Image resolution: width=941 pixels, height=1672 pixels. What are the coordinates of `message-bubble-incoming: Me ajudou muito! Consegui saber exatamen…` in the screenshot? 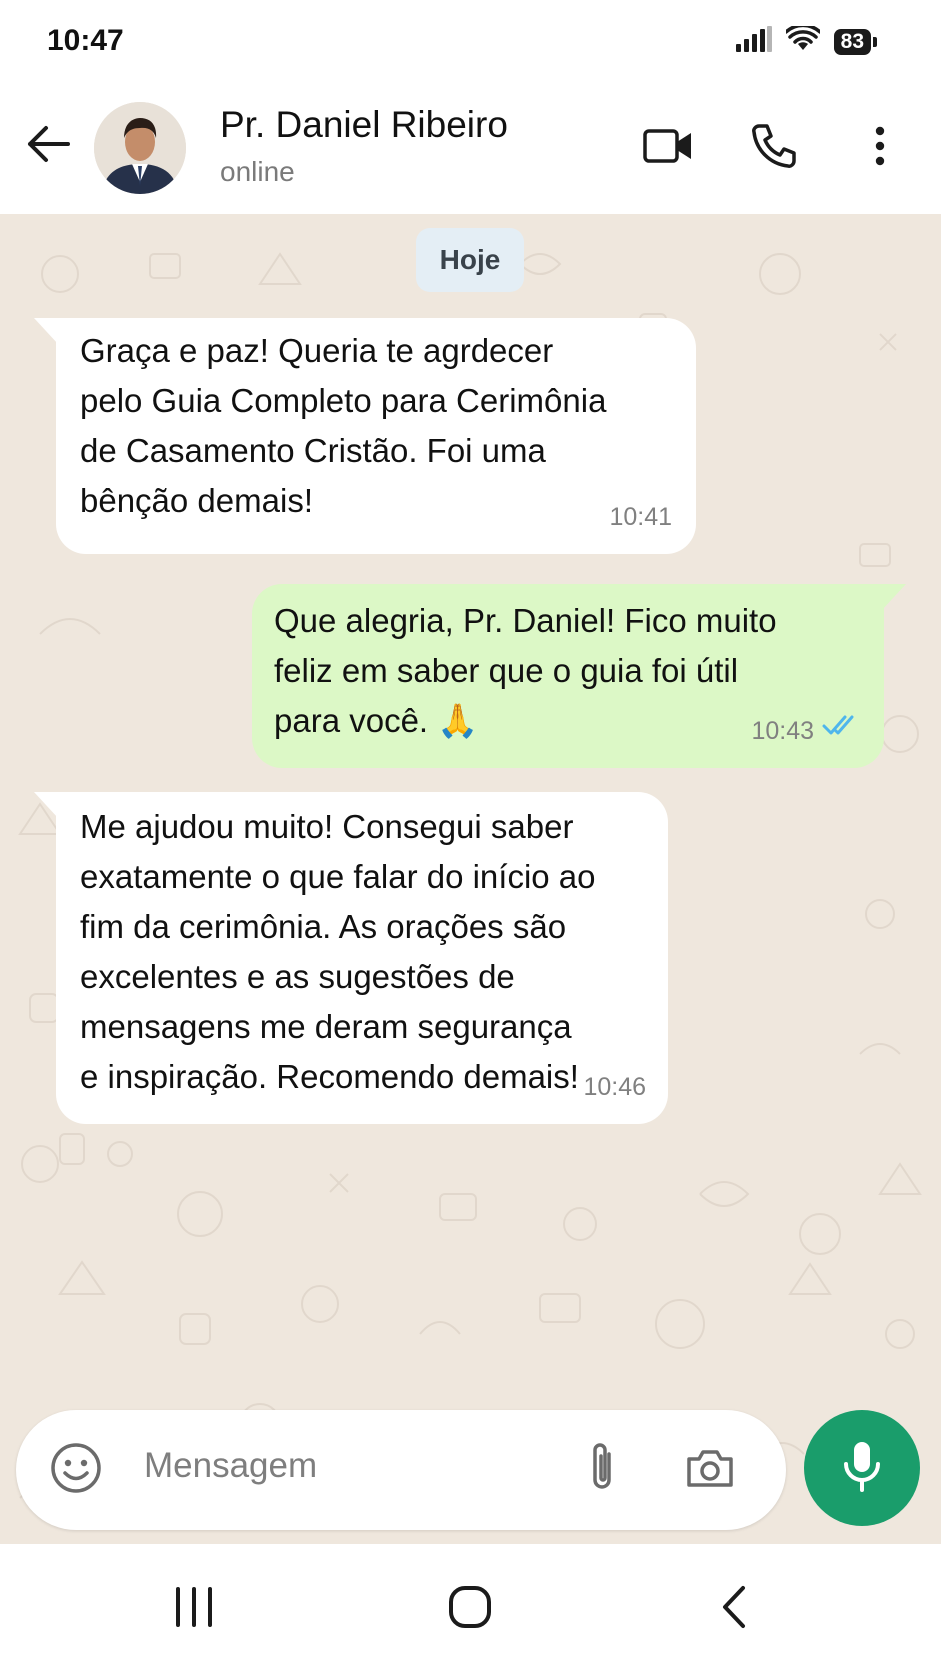 It's located at (351, 958).